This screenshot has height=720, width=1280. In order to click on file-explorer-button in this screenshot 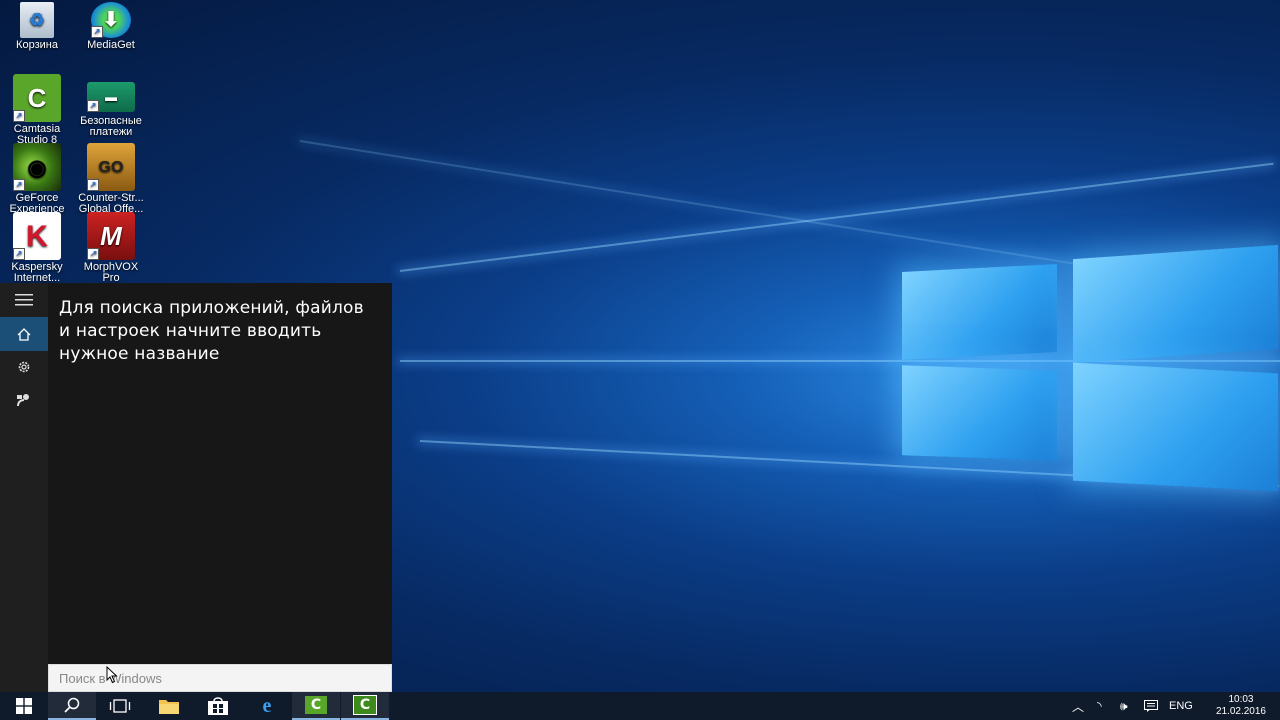, I will do `click(169, 706)`.